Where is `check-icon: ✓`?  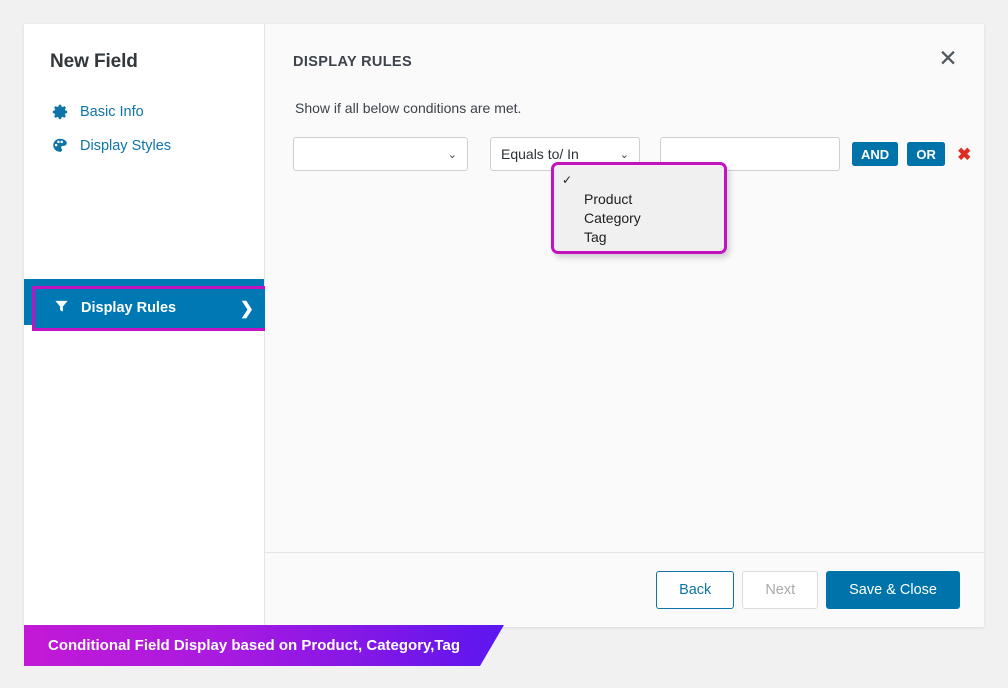
check-icon: ✓ is located at coordinates (567, 179).